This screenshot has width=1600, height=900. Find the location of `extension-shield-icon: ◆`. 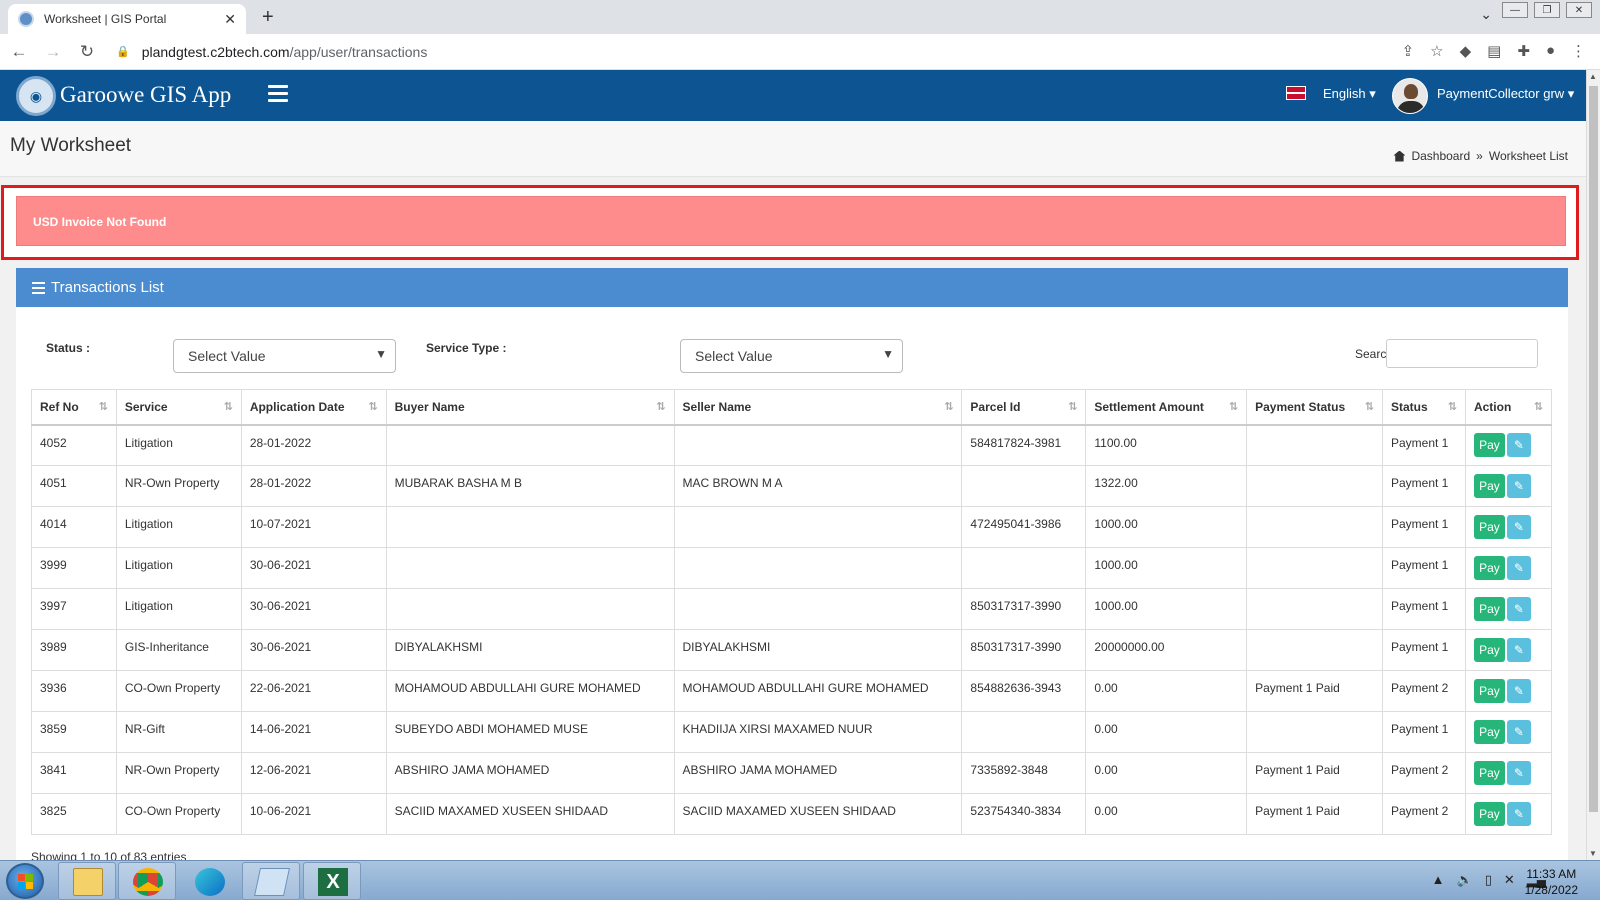

extension-shield-icon: ◆ is located at coordinates (1466, 51).